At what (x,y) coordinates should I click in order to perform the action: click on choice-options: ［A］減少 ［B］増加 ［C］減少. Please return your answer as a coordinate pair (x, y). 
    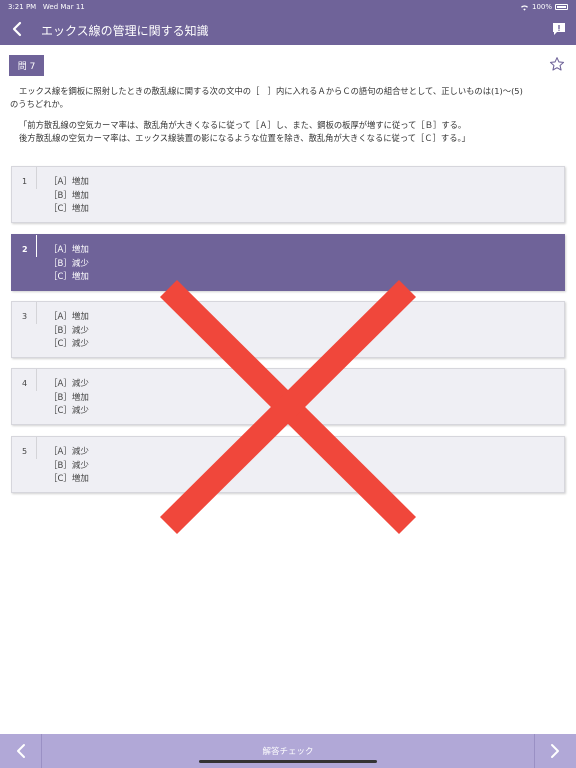
    Looking at the image, I should click on (69, 398).